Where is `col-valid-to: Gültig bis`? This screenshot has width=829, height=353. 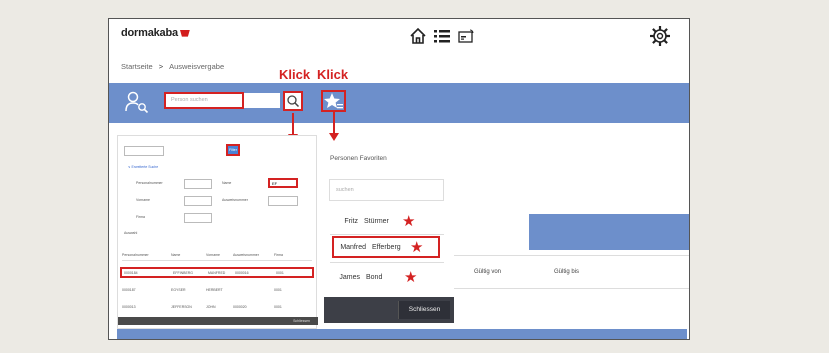
col-valid-to: Gültig bis is located at coordinates (567, 272).